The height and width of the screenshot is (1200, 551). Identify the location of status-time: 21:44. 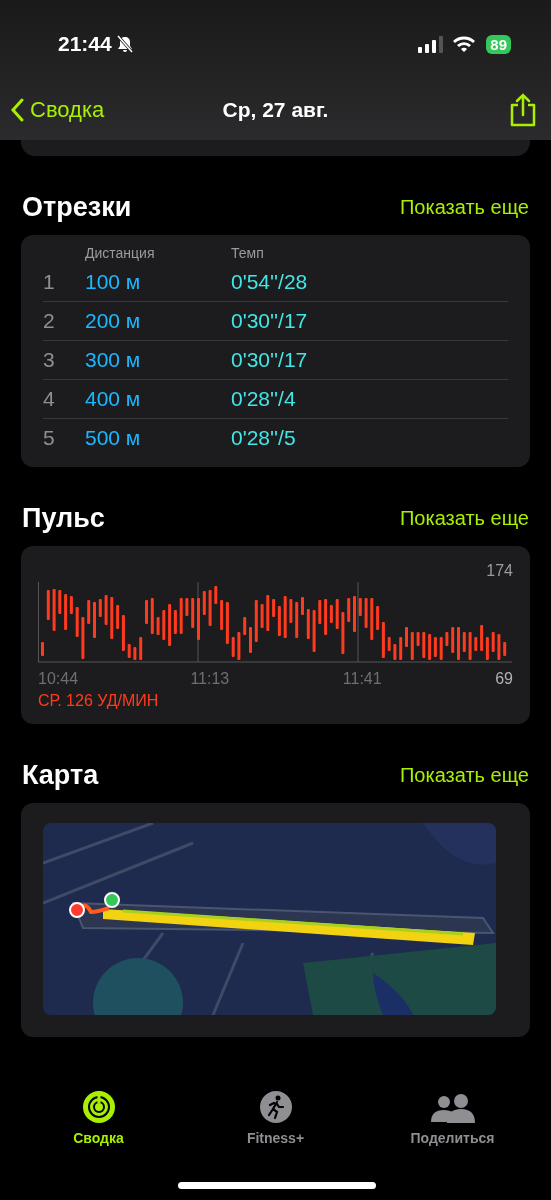
(85, 44).